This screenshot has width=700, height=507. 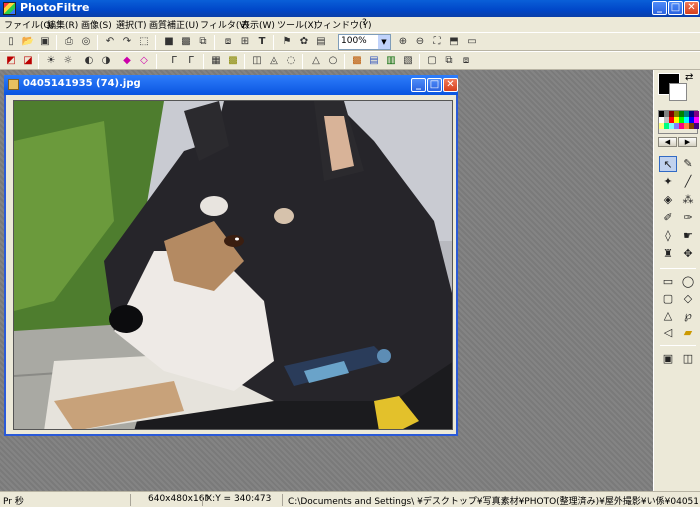 I want to click on menu-select: 選択(T), so click(x=131, y=24).